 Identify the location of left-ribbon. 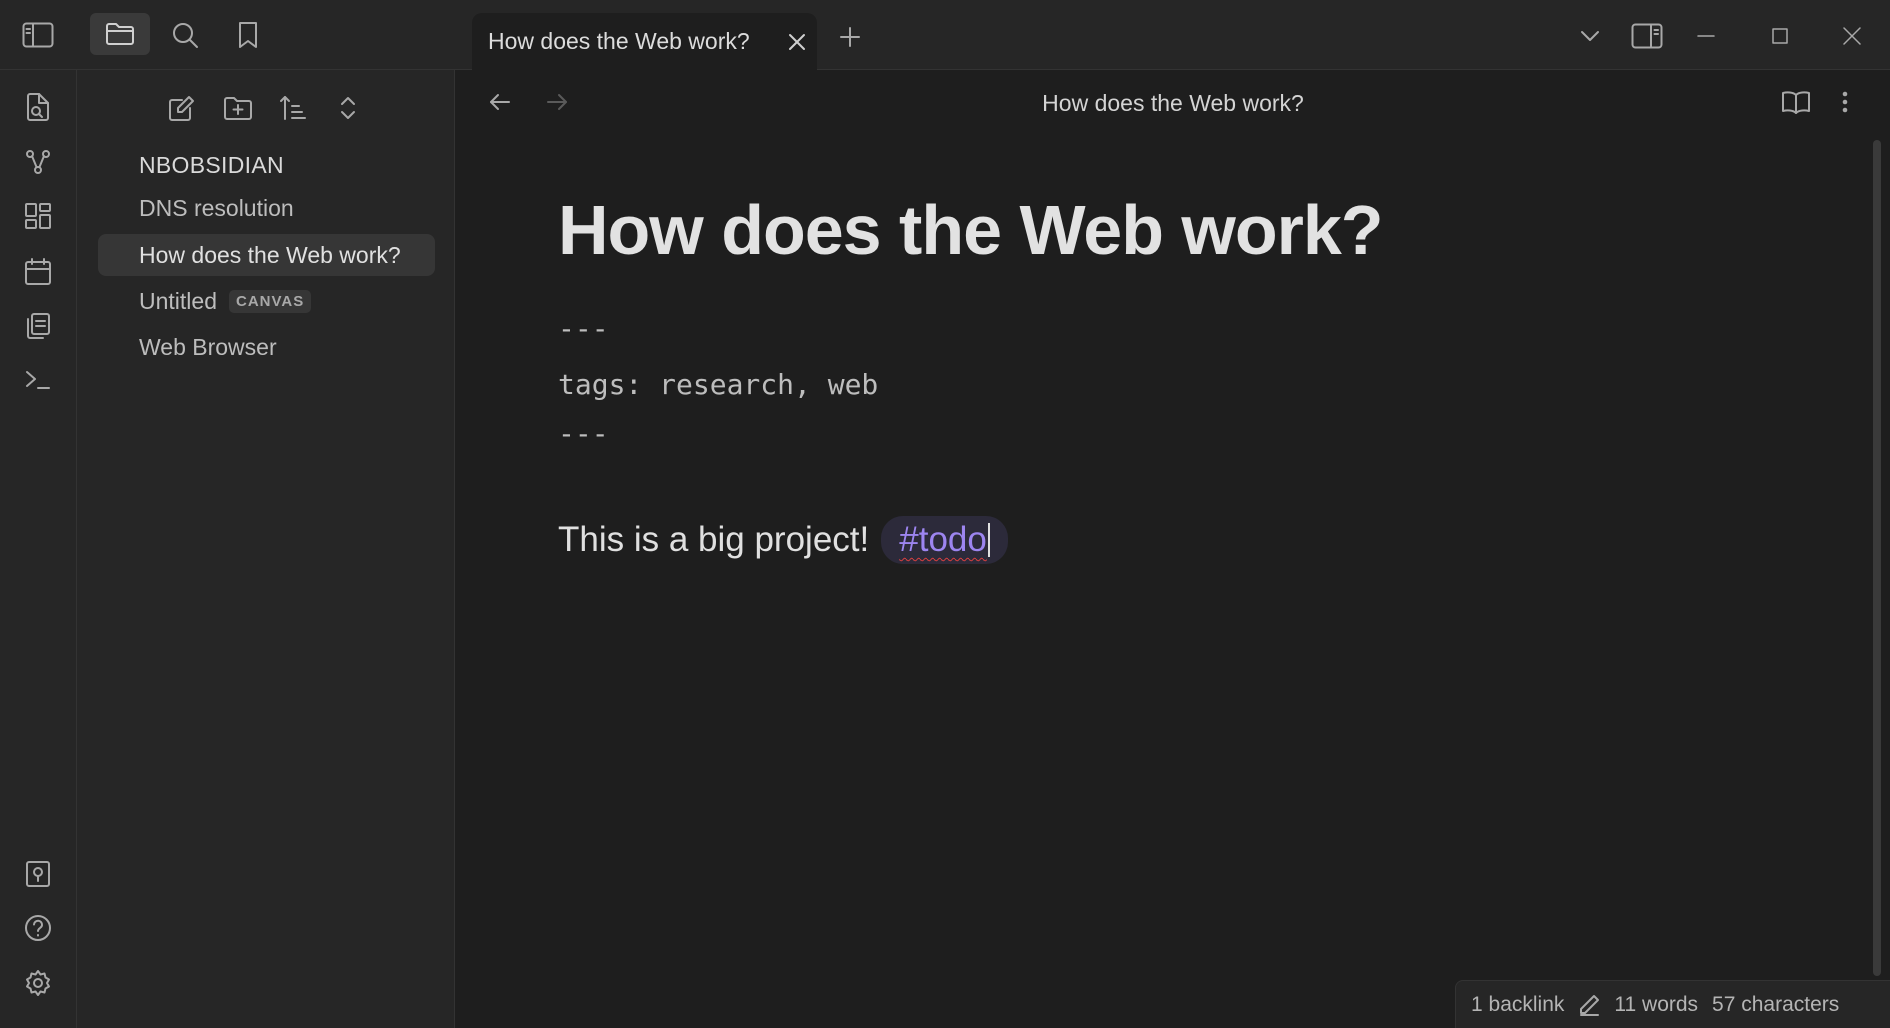
(38, 549).